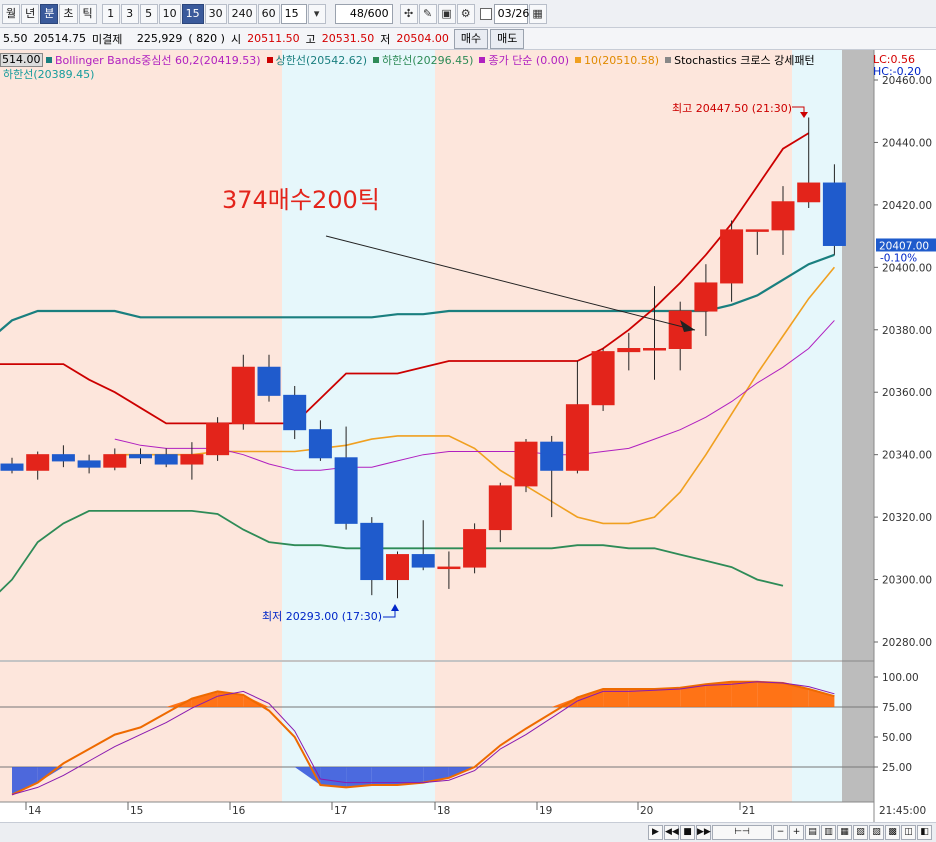  What do you see at coordinates (316, 13) in the screenshot?
I see `chevron-down-icon: ▾` at bounding box center [316, 13].